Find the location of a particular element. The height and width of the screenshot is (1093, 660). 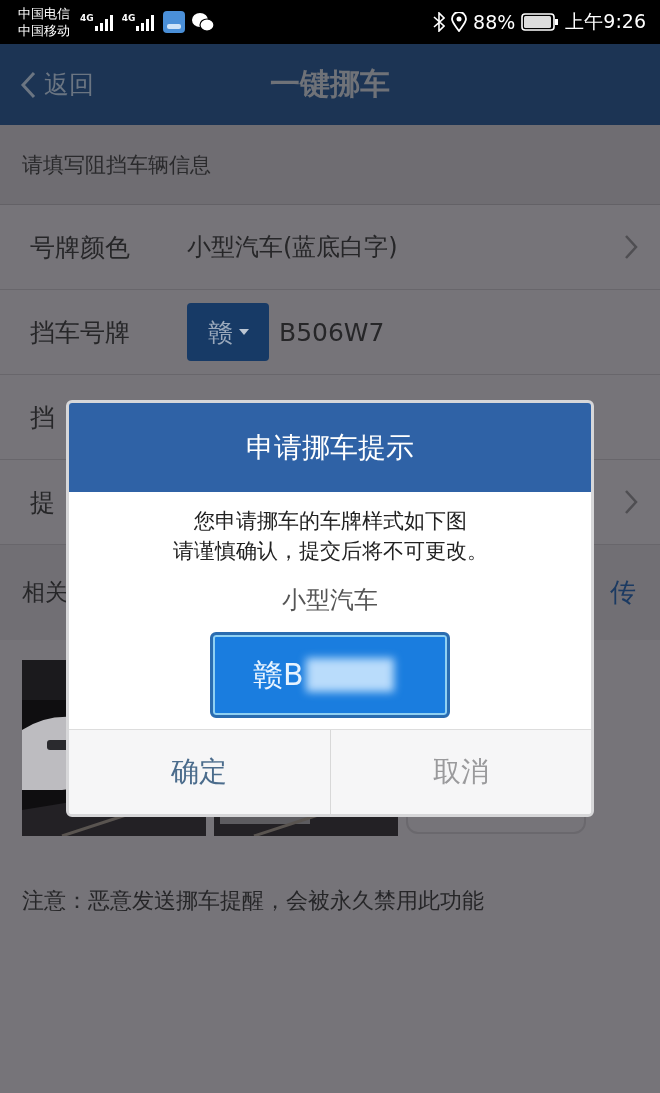

chat-icon is located at coordinates (203, 22).